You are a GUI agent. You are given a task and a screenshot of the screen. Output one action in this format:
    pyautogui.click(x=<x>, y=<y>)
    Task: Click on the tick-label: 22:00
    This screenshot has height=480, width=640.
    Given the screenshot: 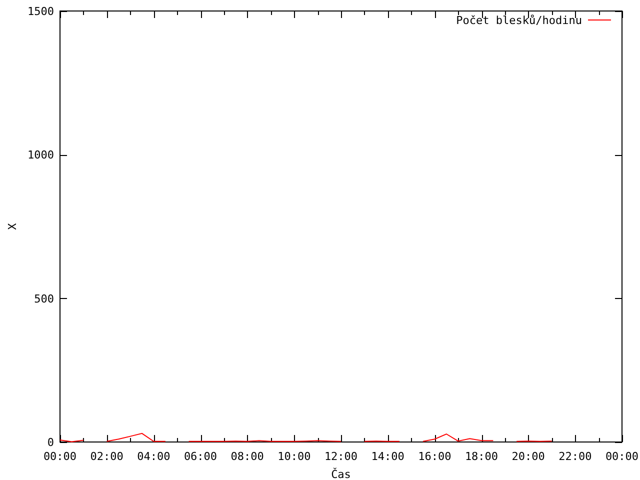 What is the action you would take?
    pyautogui.click(x=575, y=456)
    